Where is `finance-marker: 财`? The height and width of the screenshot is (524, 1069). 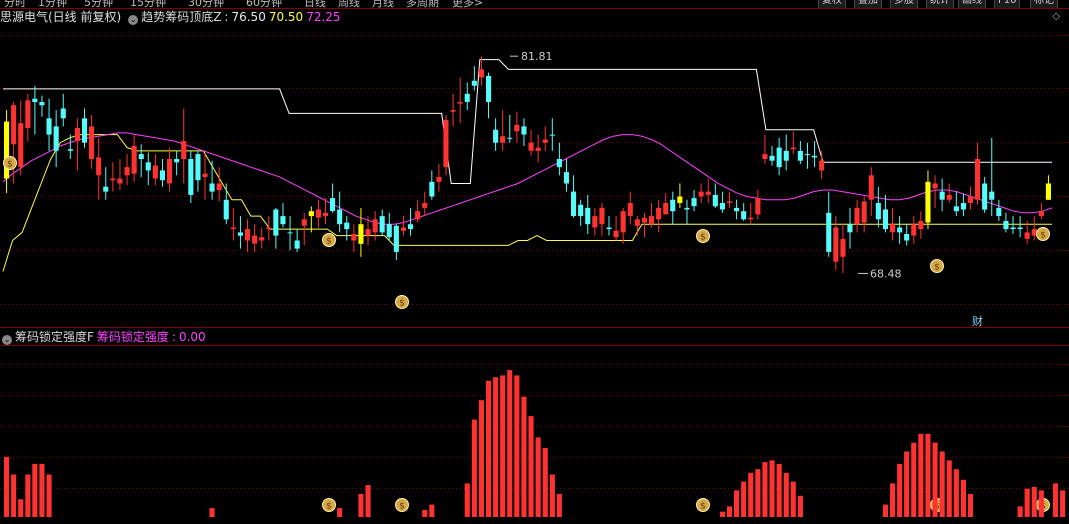 finance-marker: 财 is located at coordinates (977, 321).